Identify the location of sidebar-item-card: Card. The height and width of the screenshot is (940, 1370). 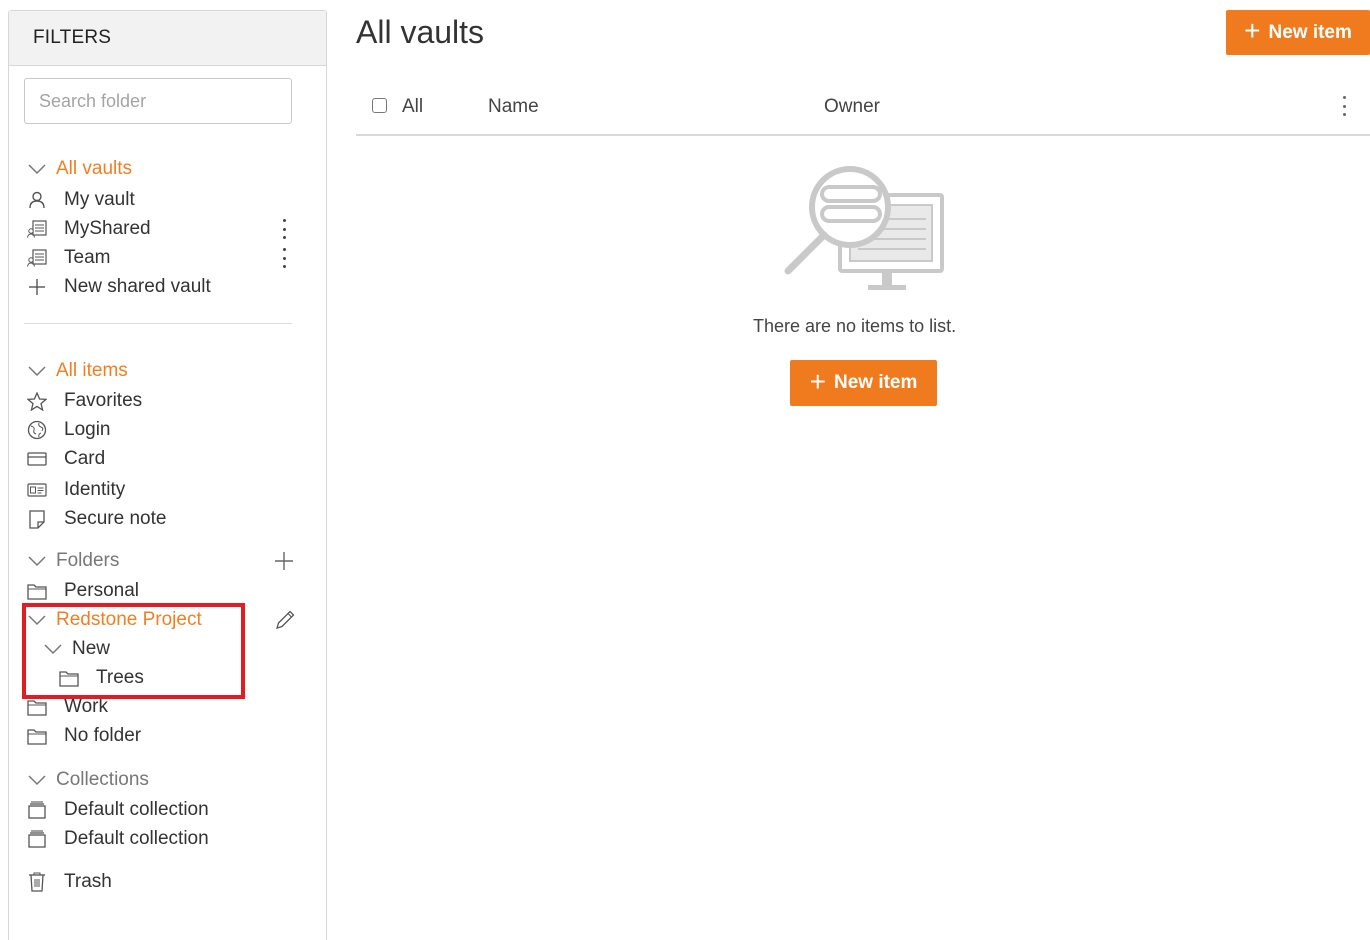
(64, 459).